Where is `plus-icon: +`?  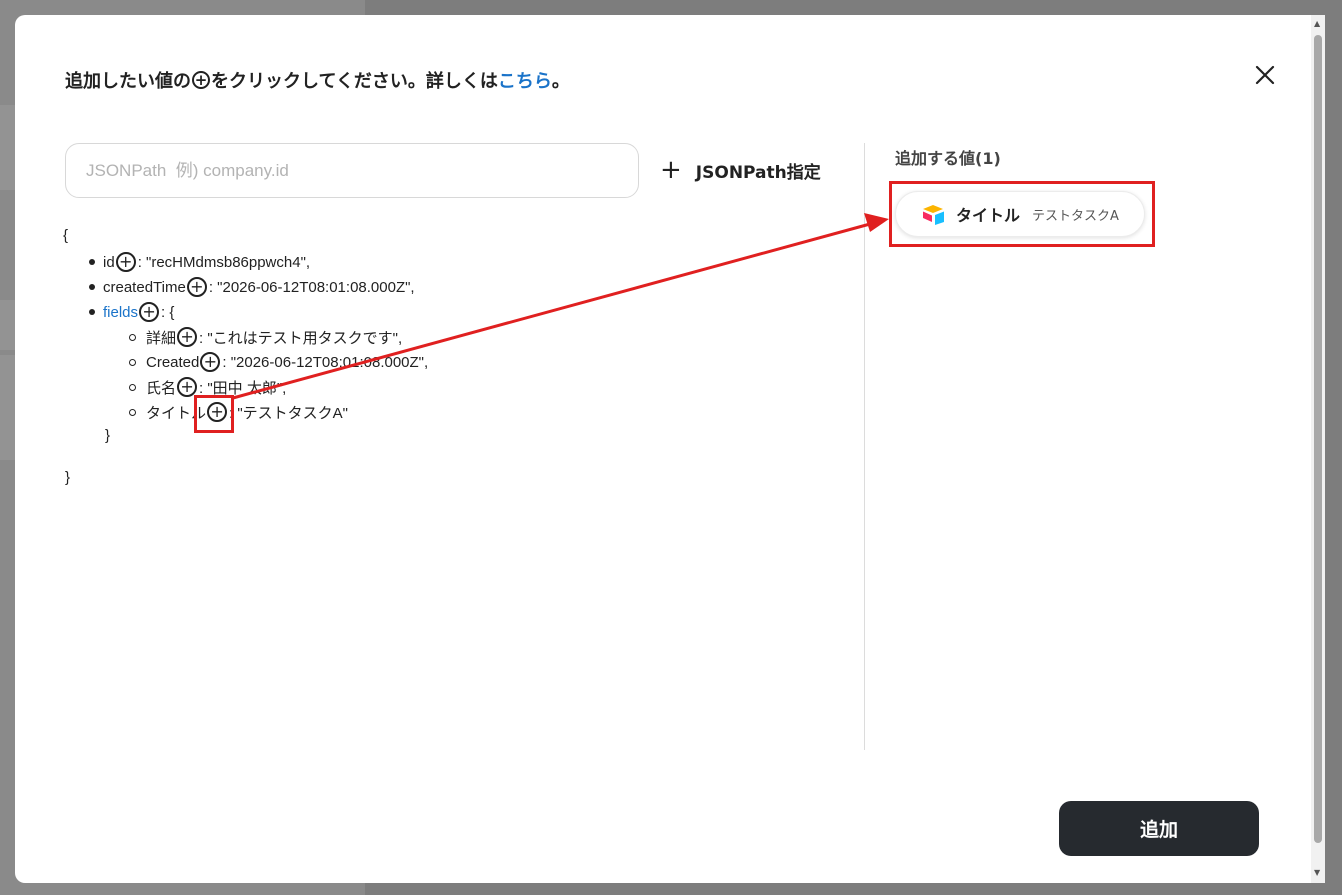
plus-icon: + is located at coordinates (671, 170).